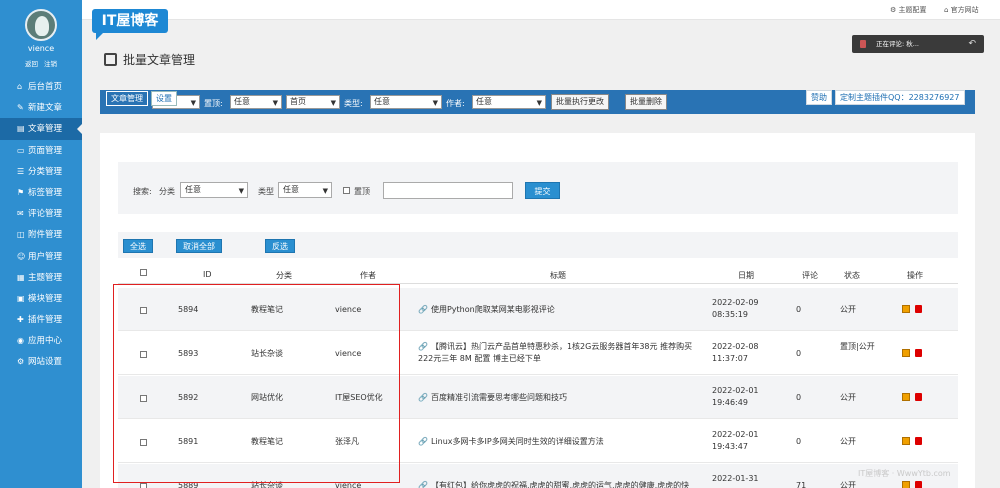 This screenshot has width=1000, height=488. I want to click on header-id: ID, so click(207, 274).